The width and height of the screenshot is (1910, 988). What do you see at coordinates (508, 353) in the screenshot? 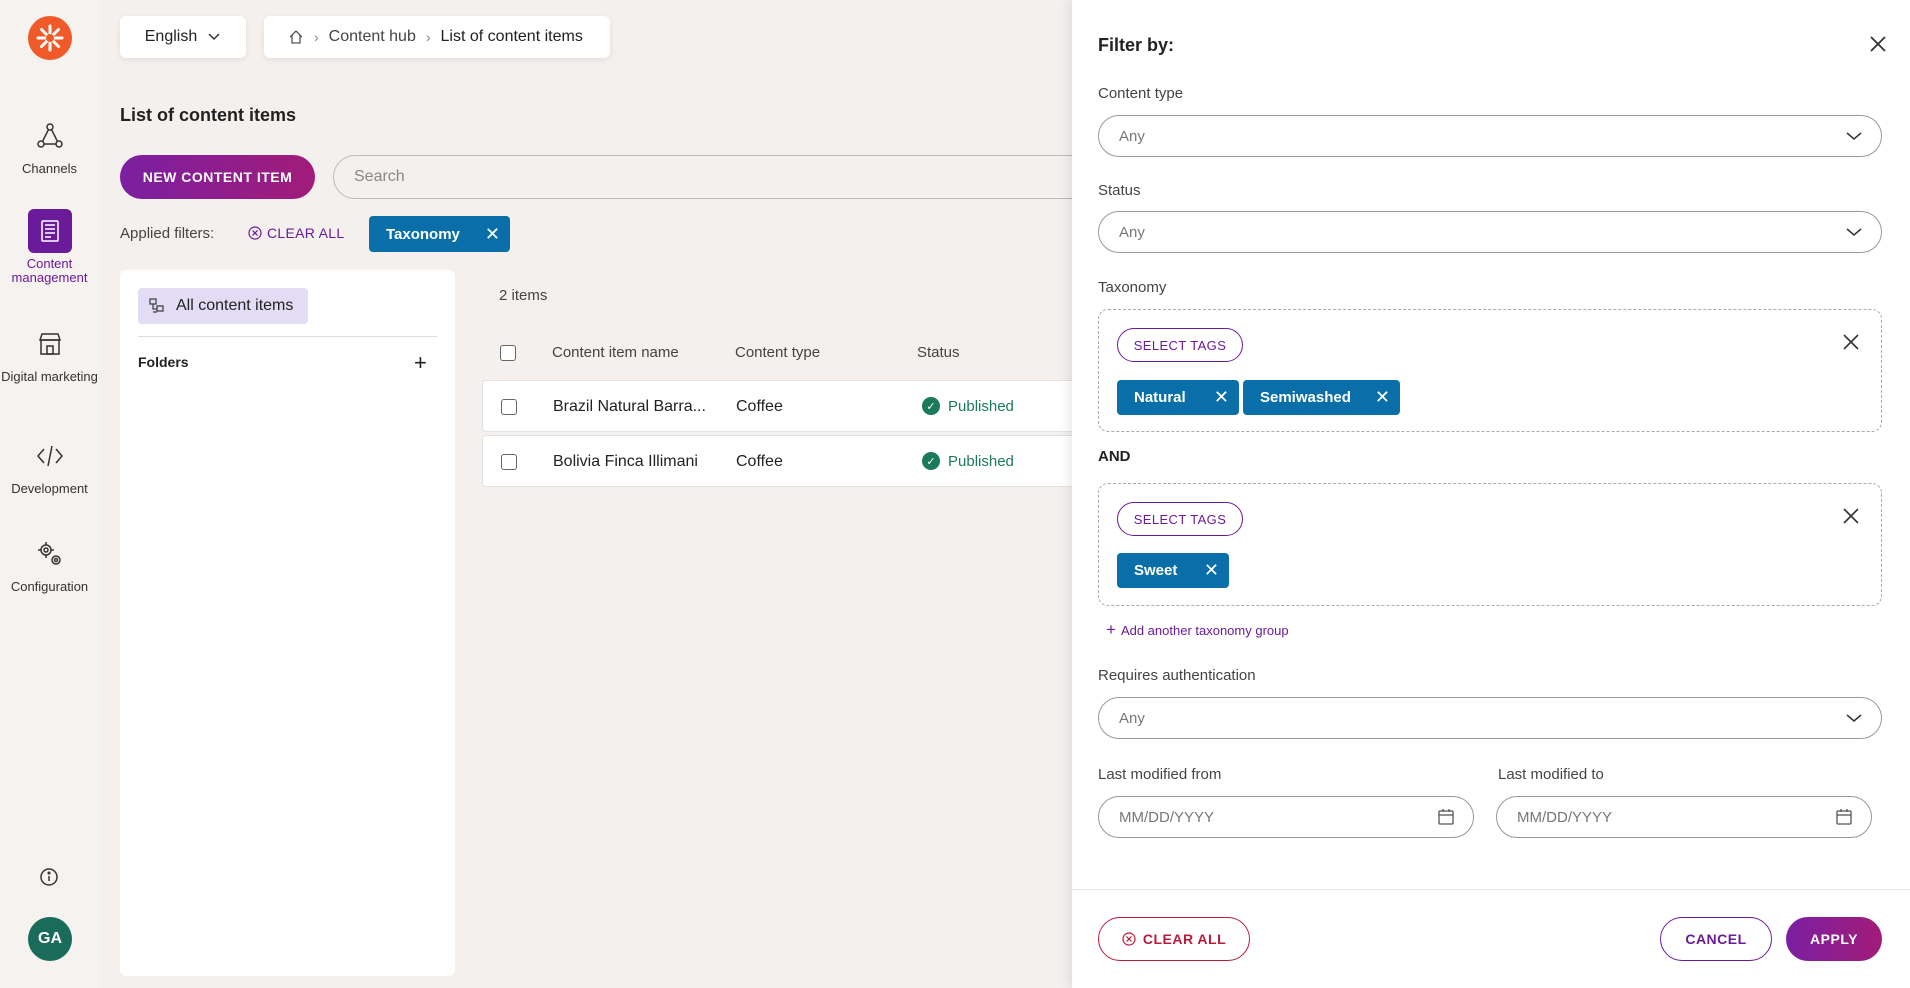
I see `select-all-checkbox` at bounding box center [508, 353].